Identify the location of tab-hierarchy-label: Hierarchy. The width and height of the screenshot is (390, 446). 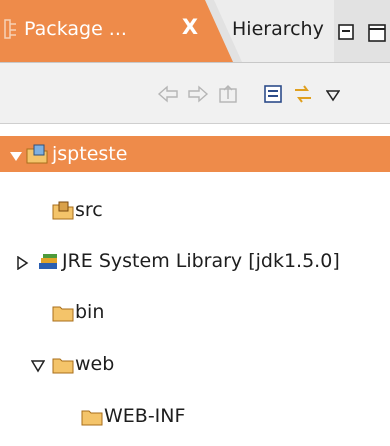
(278, 29).